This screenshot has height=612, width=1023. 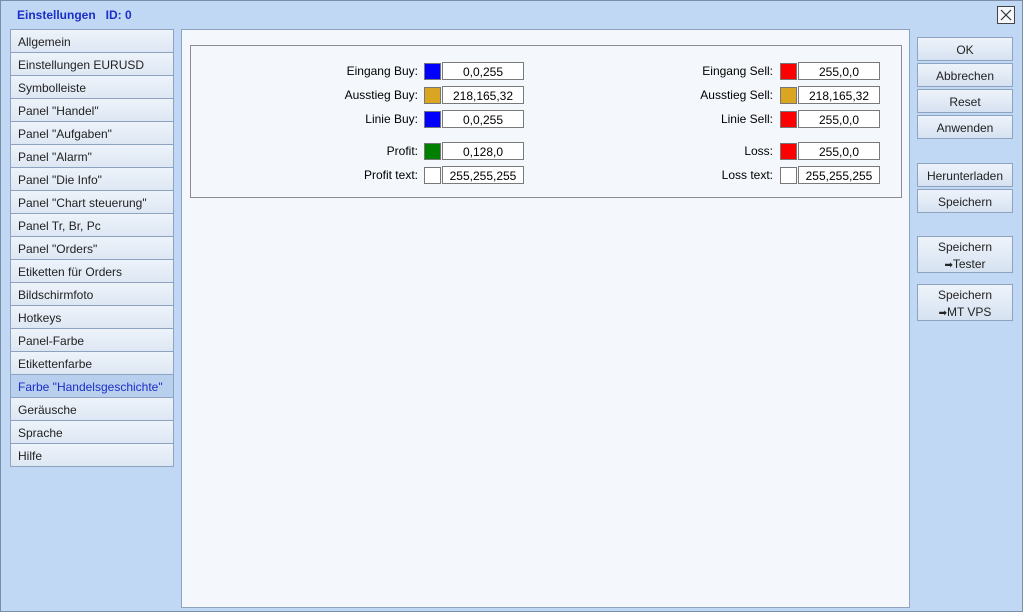 I want to click on linie-sell-swatch, so click(x=788, y=119).